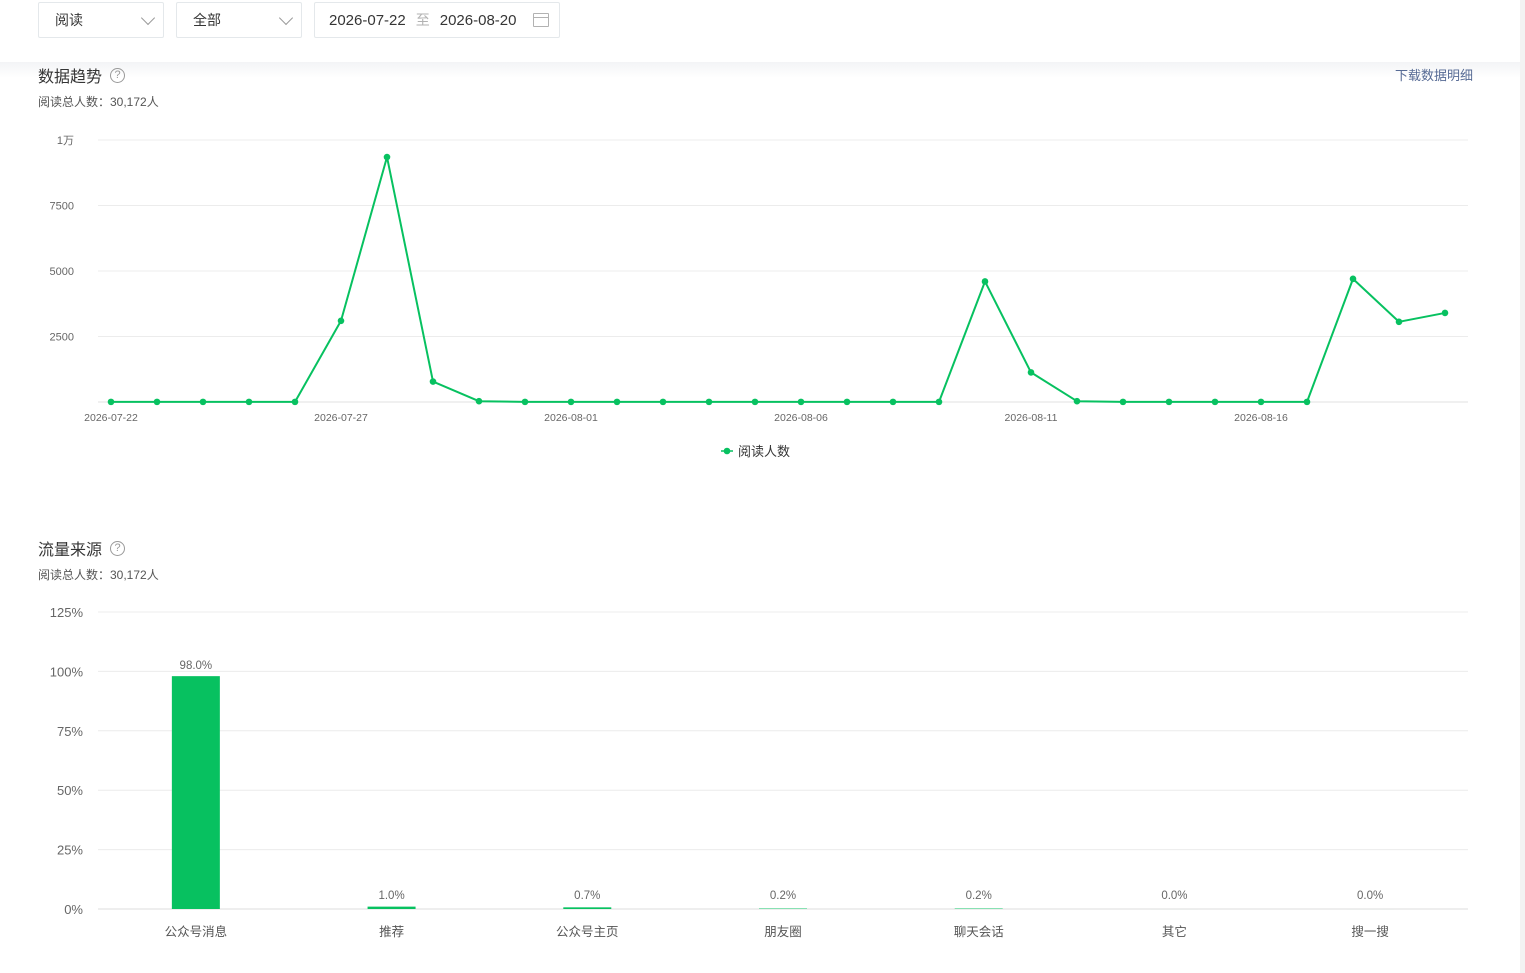 Image resolution: width=1525 pixels, height=973 pixels. What do you see at coordinates (67, 671) in the screenshot?
I see `y-tick-label: 100%` at bounding box center [67, 671].